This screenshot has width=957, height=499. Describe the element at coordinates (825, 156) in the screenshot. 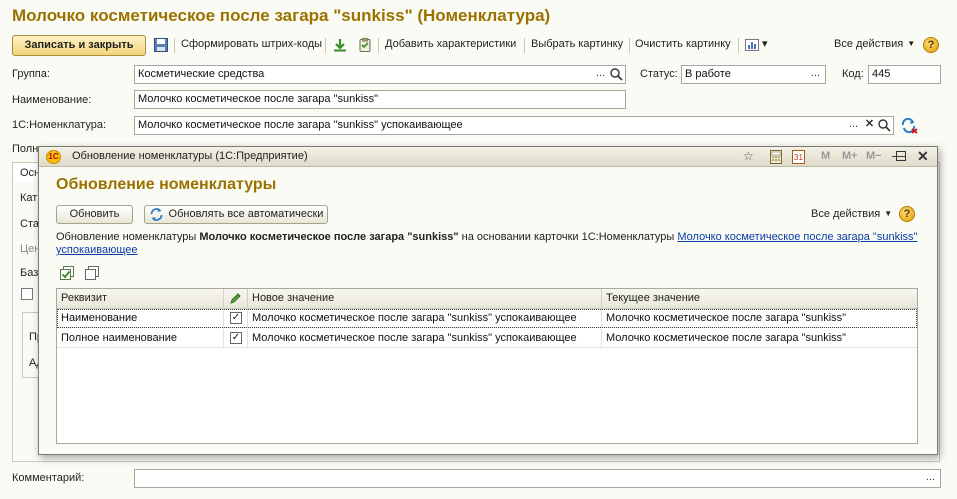

I see `memory-m-icon: M` at that location.